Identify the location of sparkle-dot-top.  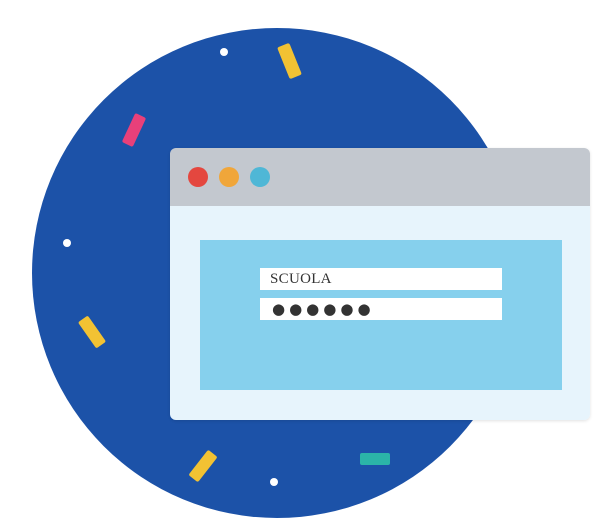
(224, 52).